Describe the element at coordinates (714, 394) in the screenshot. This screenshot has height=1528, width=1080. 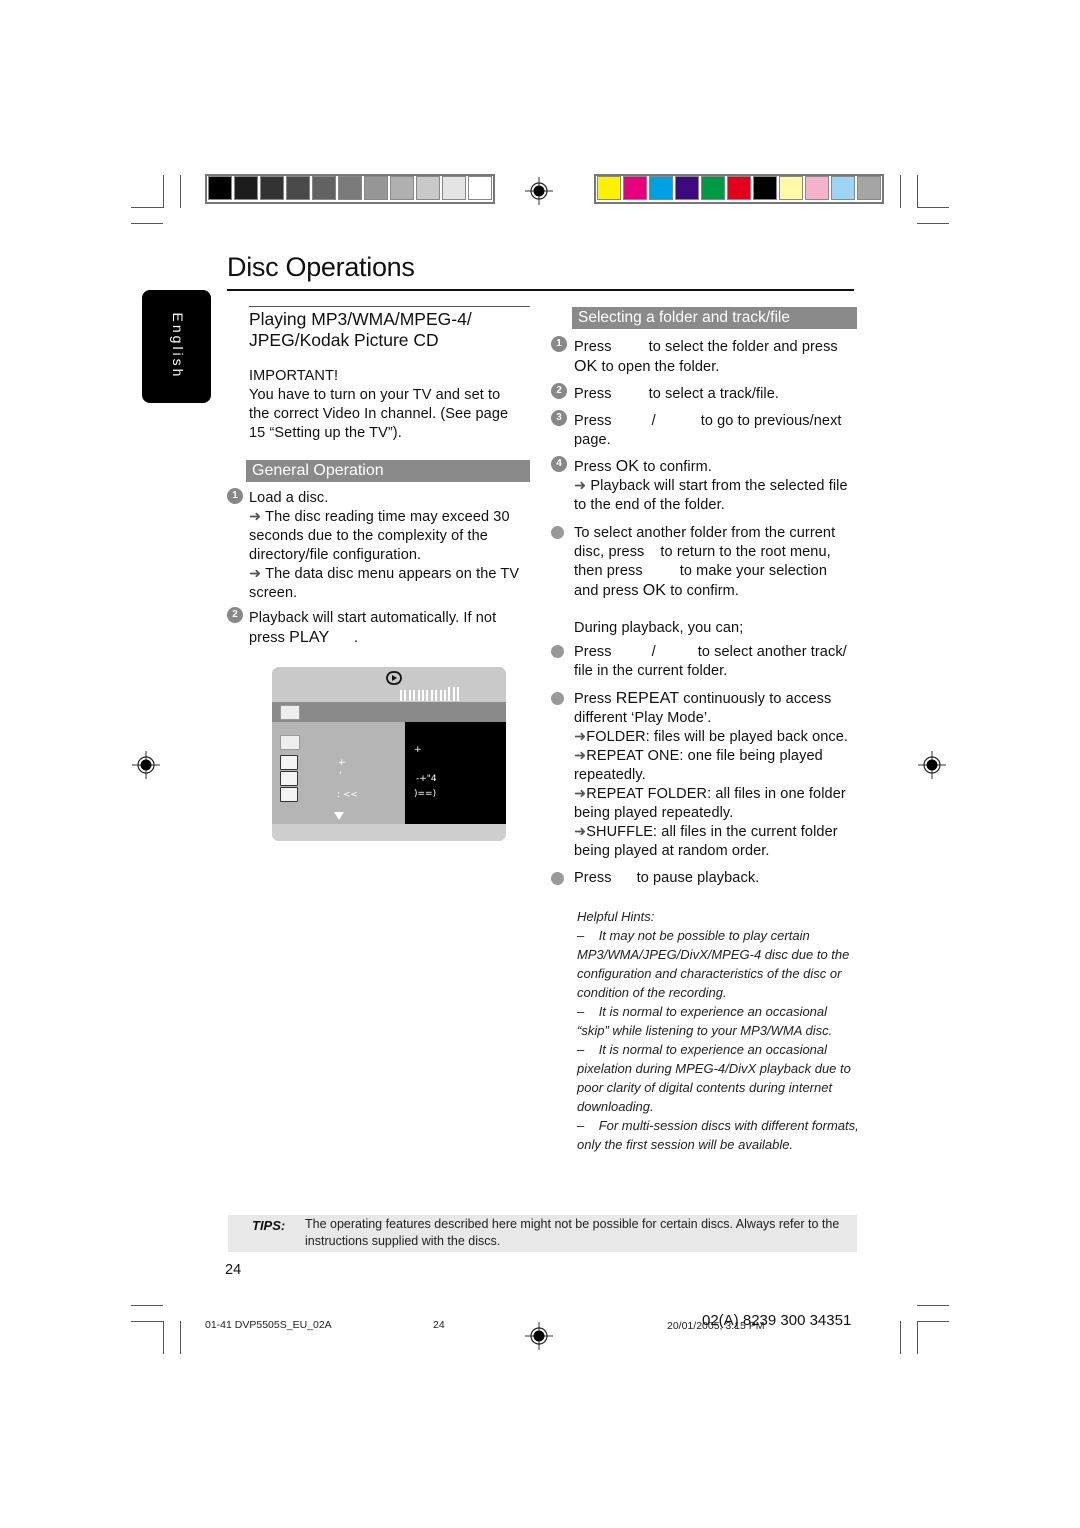
I see `step-text: to select a track/file.` at that location.